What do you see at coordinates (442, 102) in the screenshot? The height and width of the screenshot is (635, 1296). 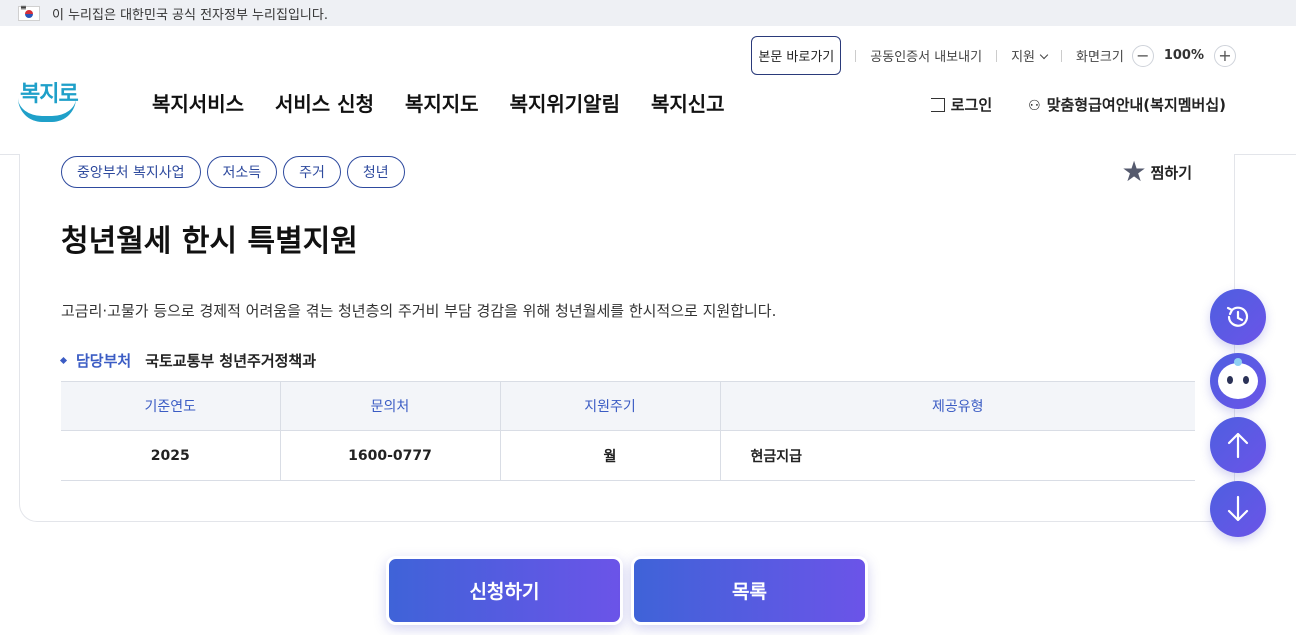 I see `gnb-item-welfare-map: 복지지도` at bounding box center [442, 102].